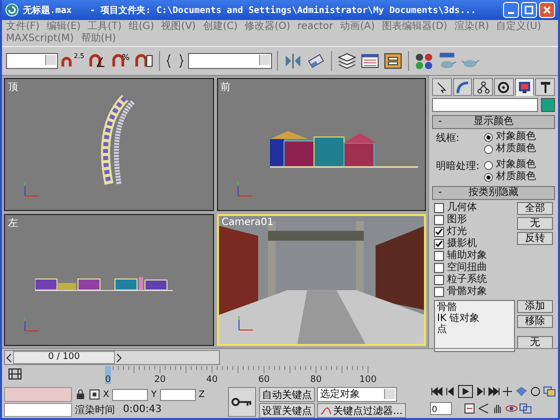 Image resolution: width=560 pixels, height=420 pixels. What do you see at coordinates (474, 307) in the screenshot?
I see `list-item: 骨骼` at bounding box center [474, 307].